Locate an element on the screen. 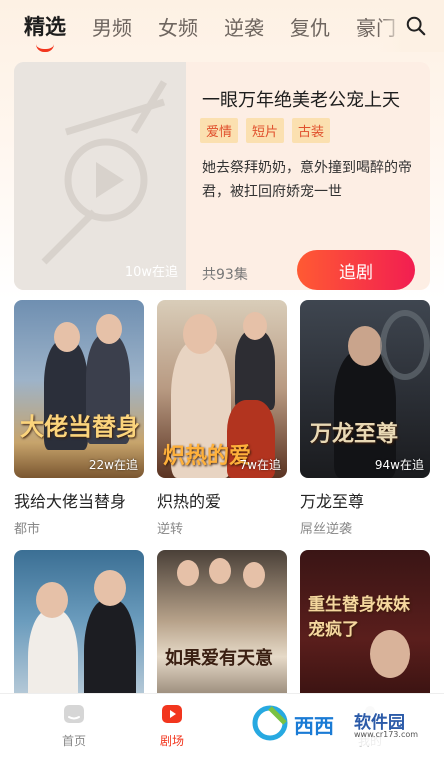  drama-poster: 炽热的爱 7w在追 is located at coordinates (222, 389).